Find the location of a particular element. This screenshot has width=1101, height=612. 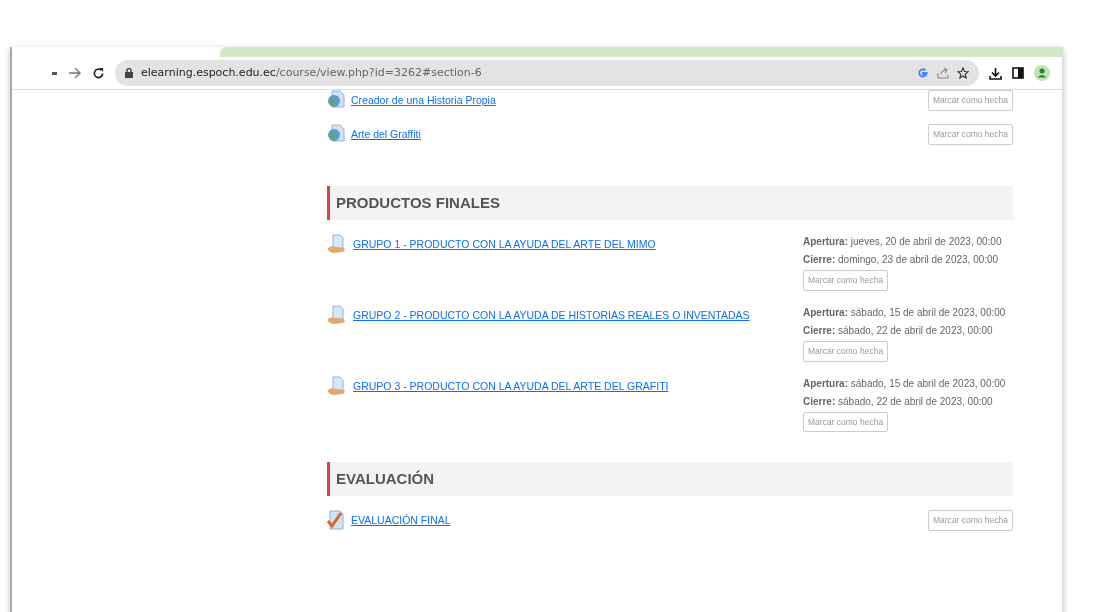

section-title: PRODUCTOS FINALES is located at coordinates (418, 202).